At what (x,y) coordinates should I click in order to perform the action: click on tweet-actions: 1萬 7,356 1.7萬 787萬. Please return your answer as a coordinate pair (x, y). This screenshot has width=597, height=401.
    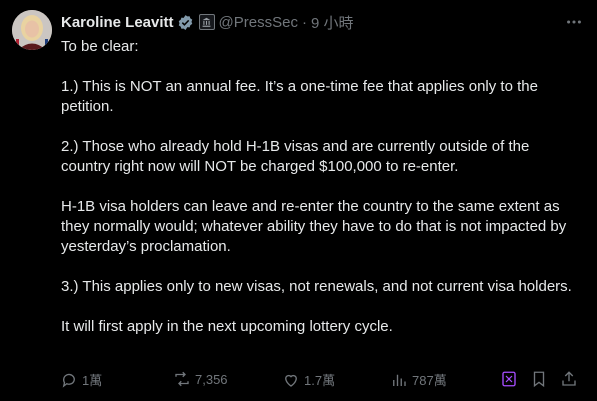
    Looking at the image, I should click on (321, 380).